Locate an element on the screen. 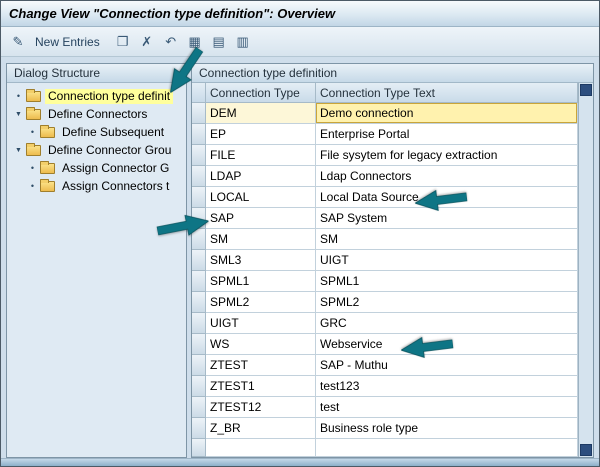  table-row: SAP SAP System is located at coordinates (385, 218).